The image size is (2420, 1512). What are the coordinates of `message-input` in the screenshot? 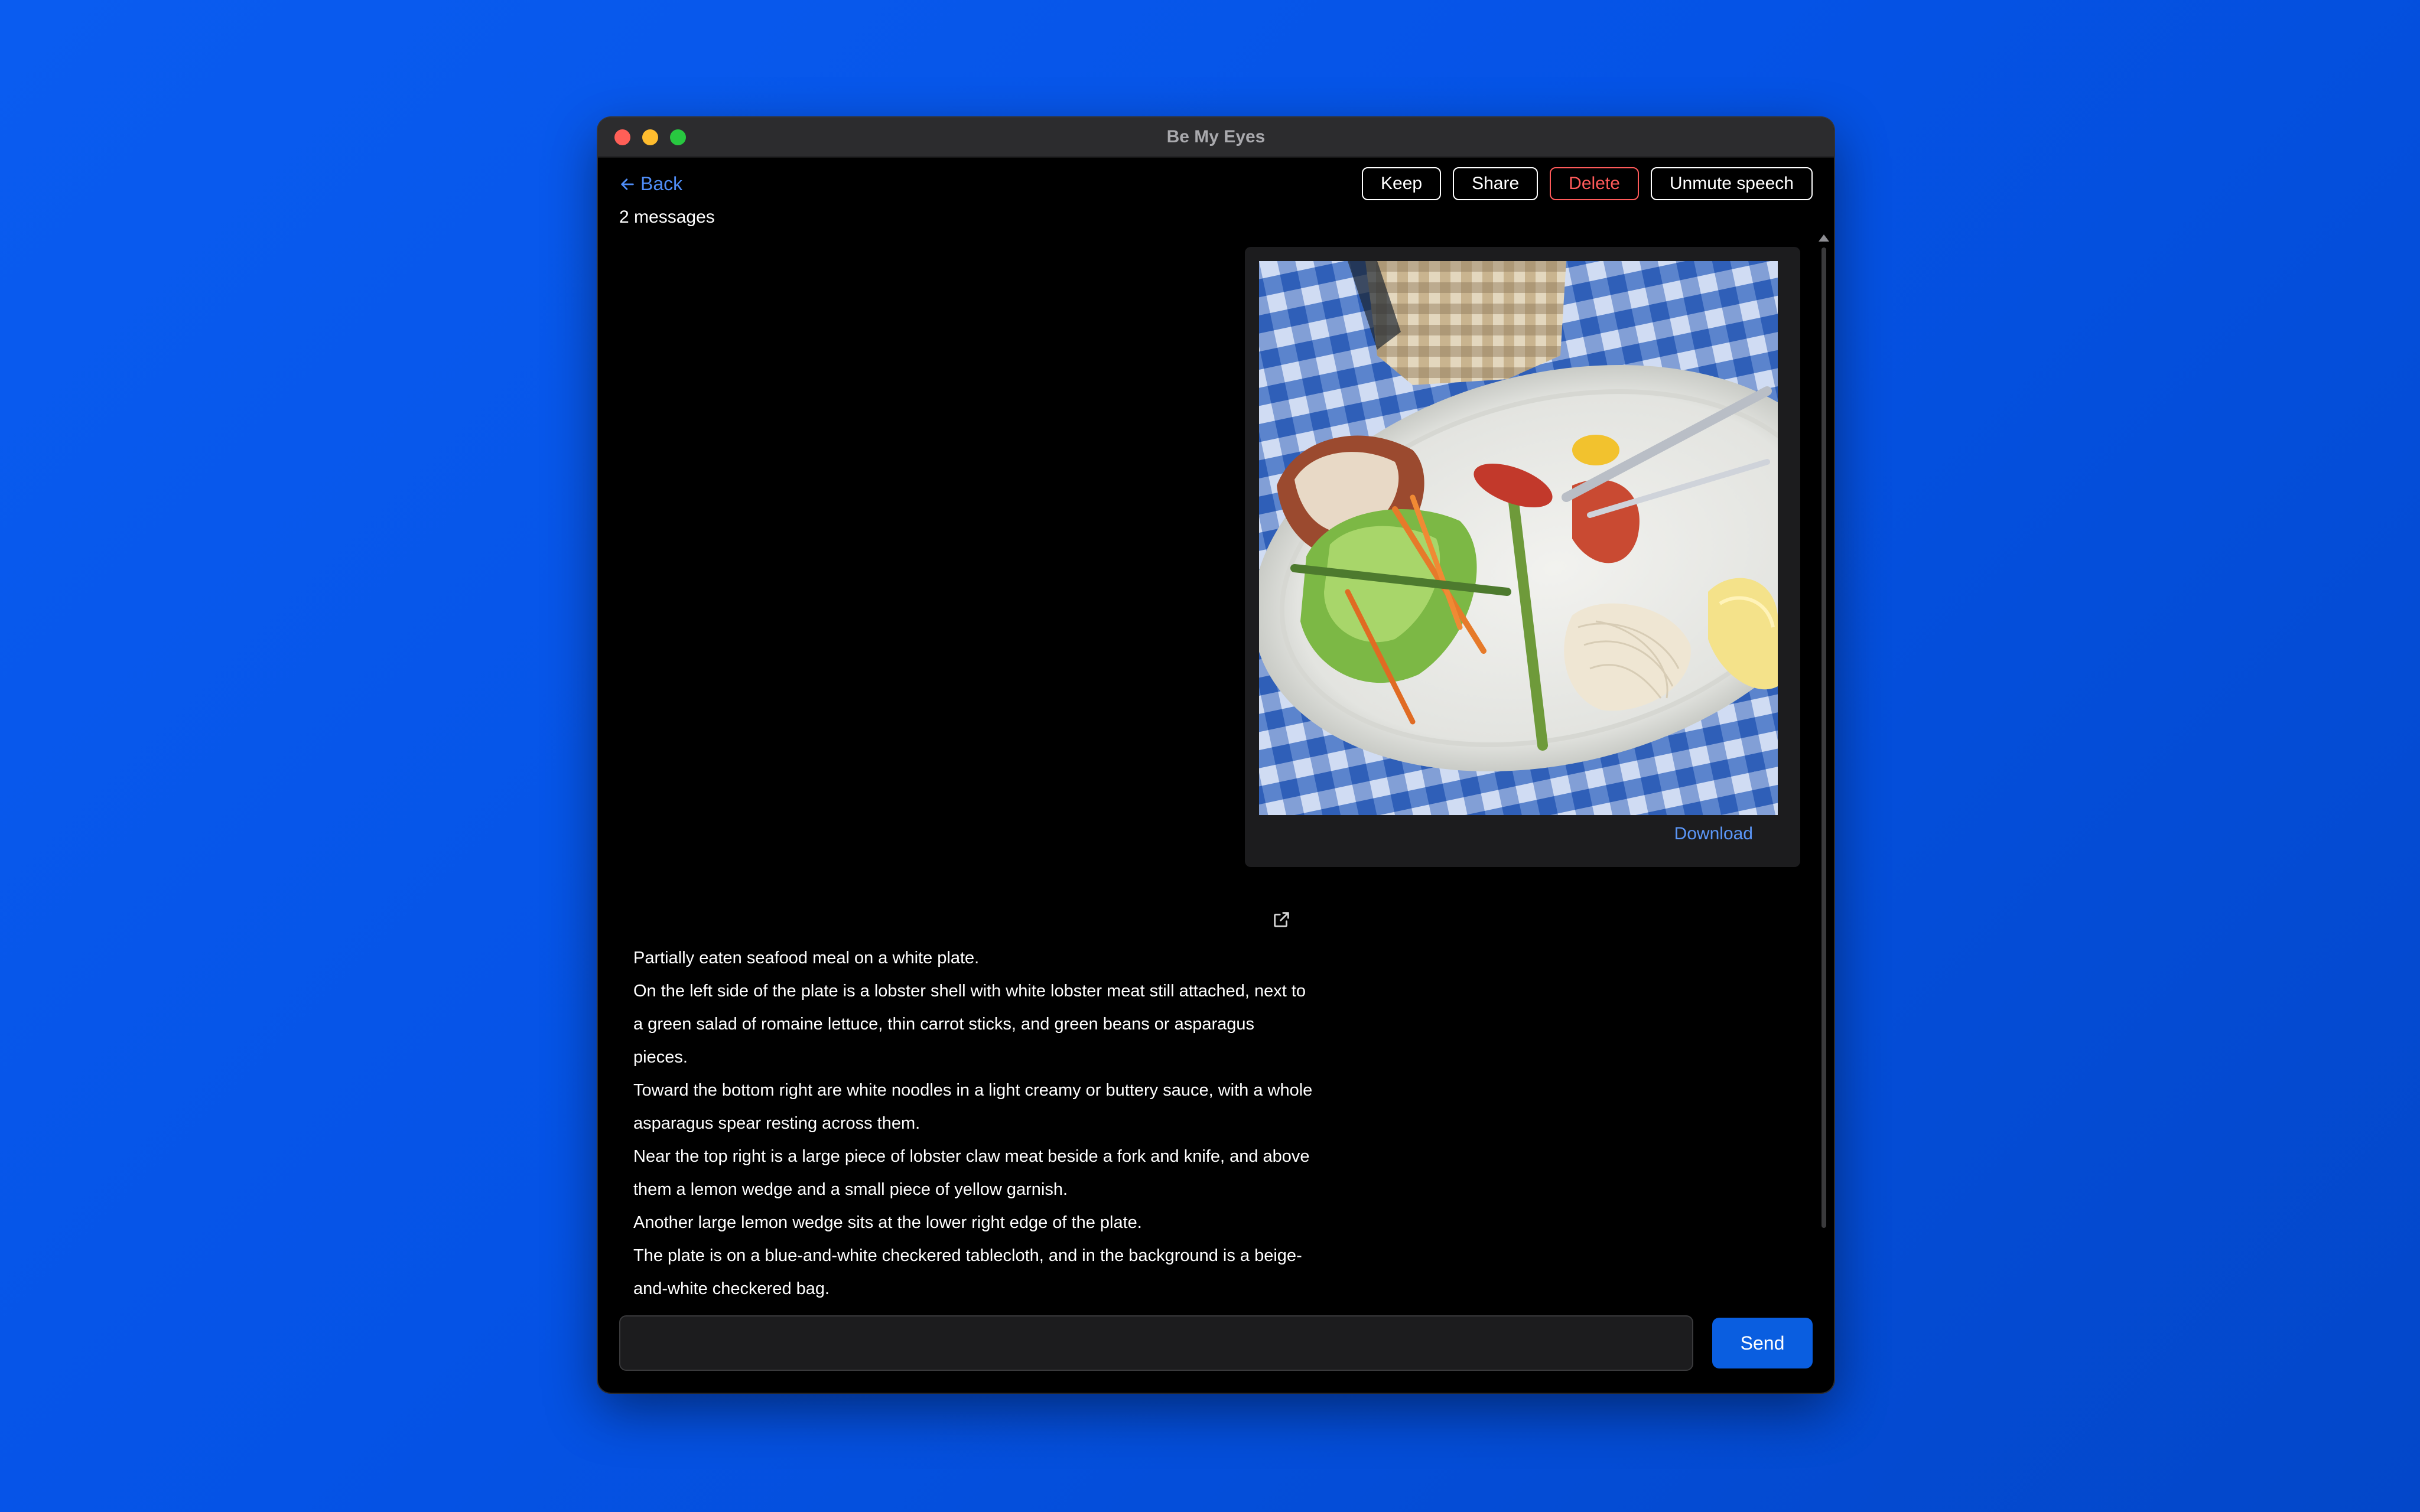 It's located at (1156, 1343).